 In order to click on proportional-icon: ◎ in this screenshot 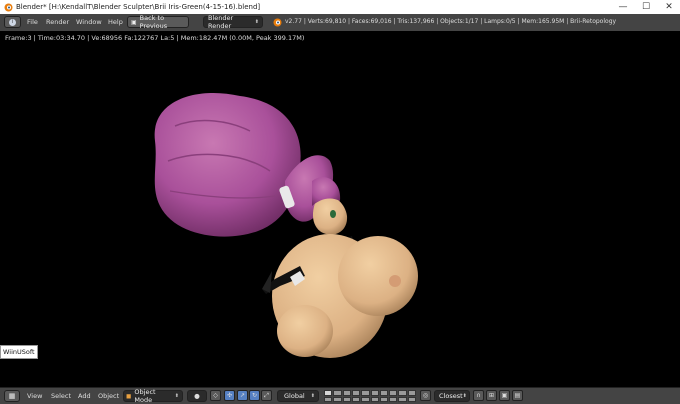, I will do `click(425, 395)`.